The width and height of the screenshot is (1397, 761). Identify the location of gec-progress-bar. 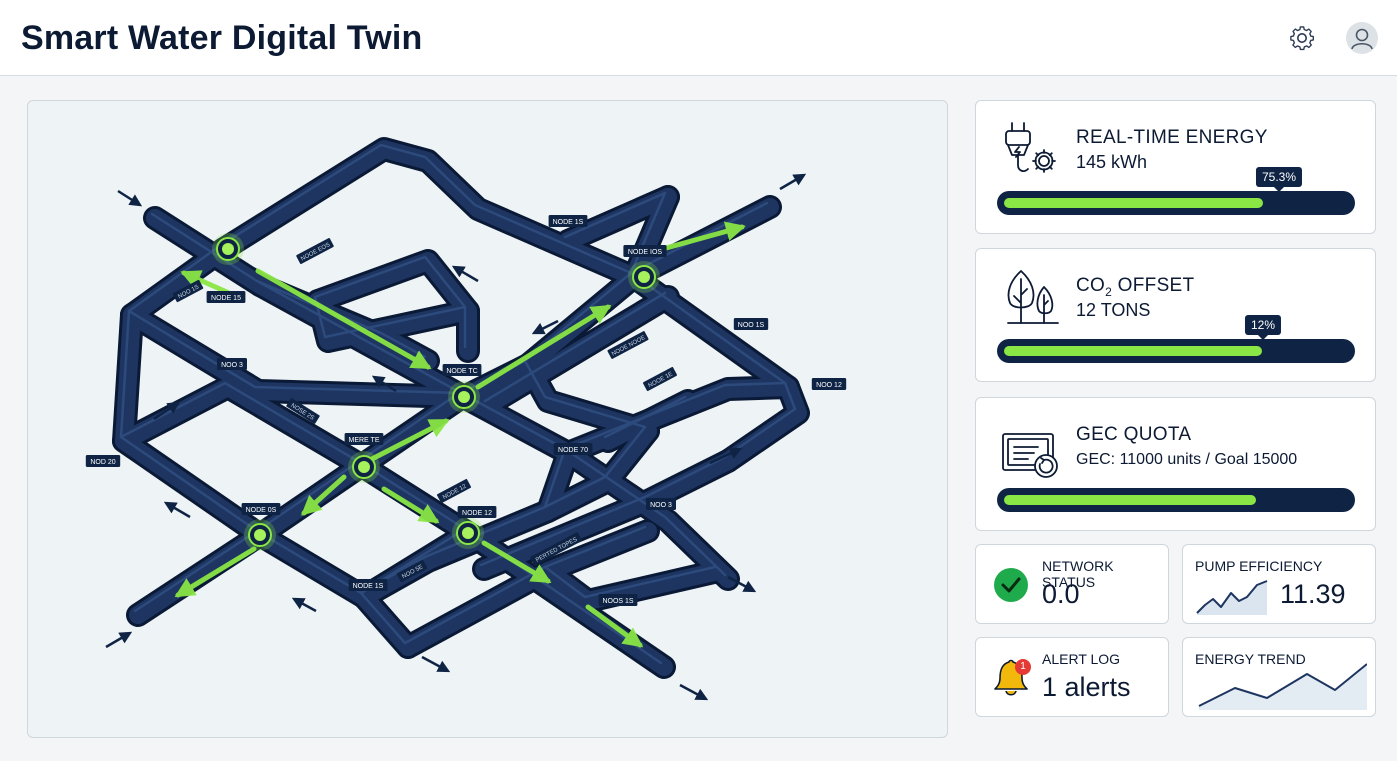
(1176, 500).